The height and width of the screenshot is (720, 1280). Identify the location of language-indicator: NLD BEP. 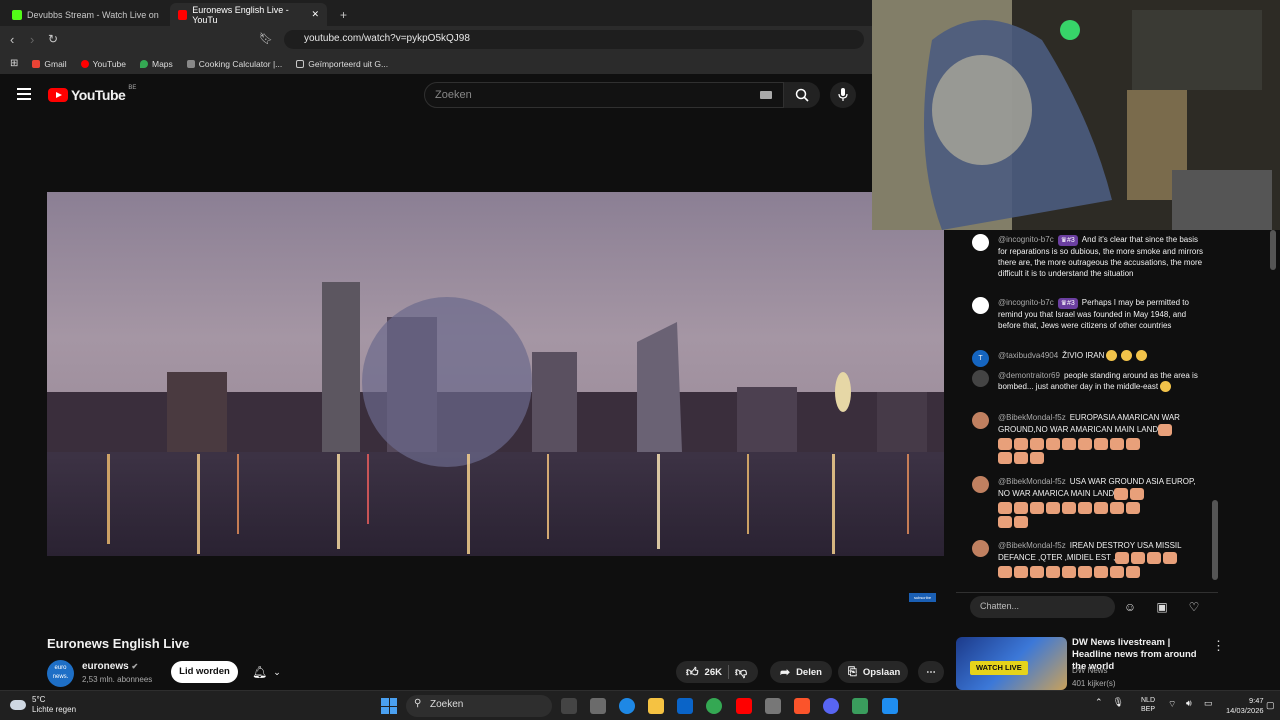
(1148, 705).